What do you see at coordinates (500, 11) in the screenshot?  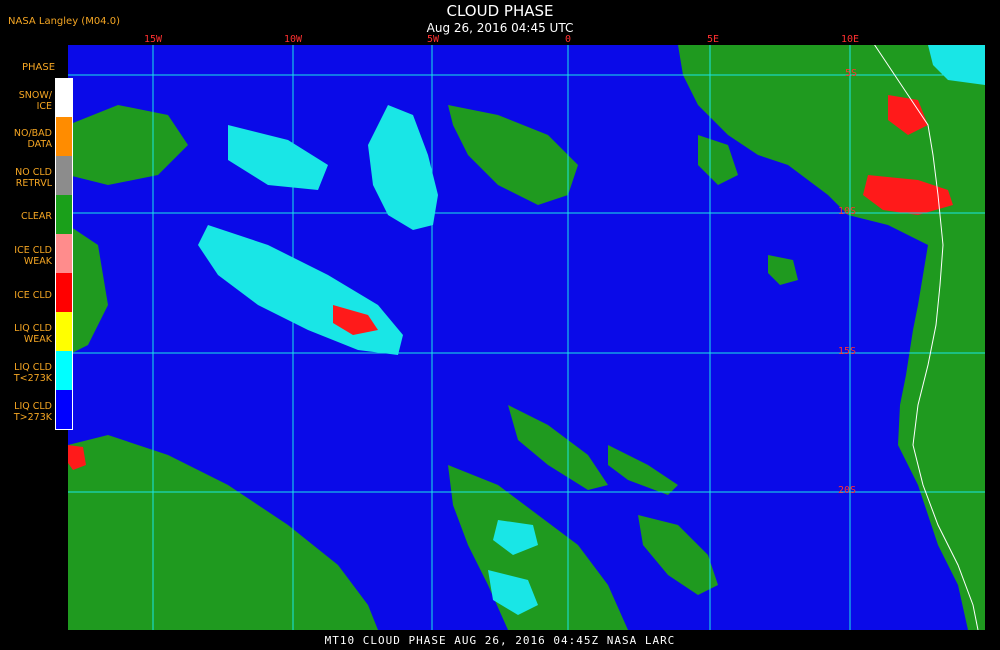 I see `map-title: CLOUD PHASE` at bounding box center [500, 11].